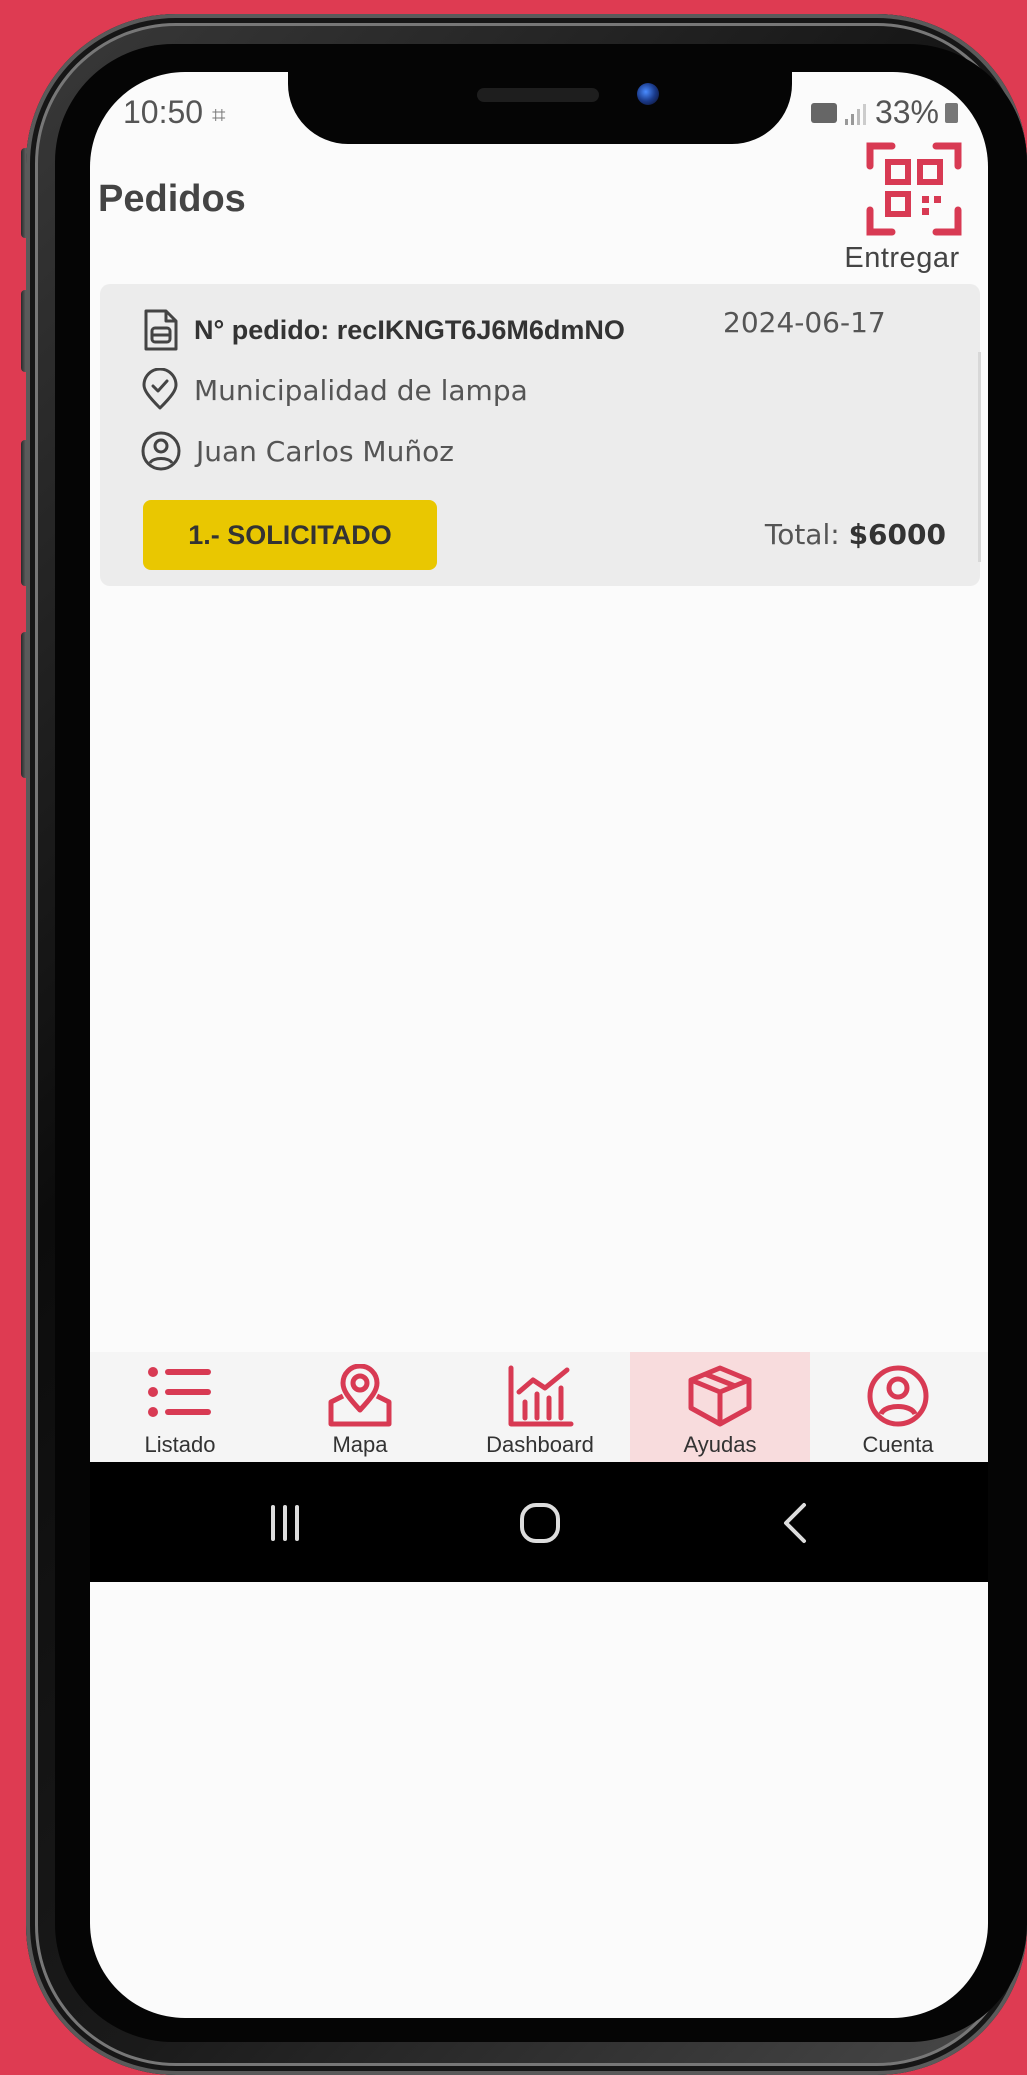 This screenshot has height=2075, width=1027. Describe the element at coordinates (648, 94) in the screenshot. I see `front-camera` at that location.